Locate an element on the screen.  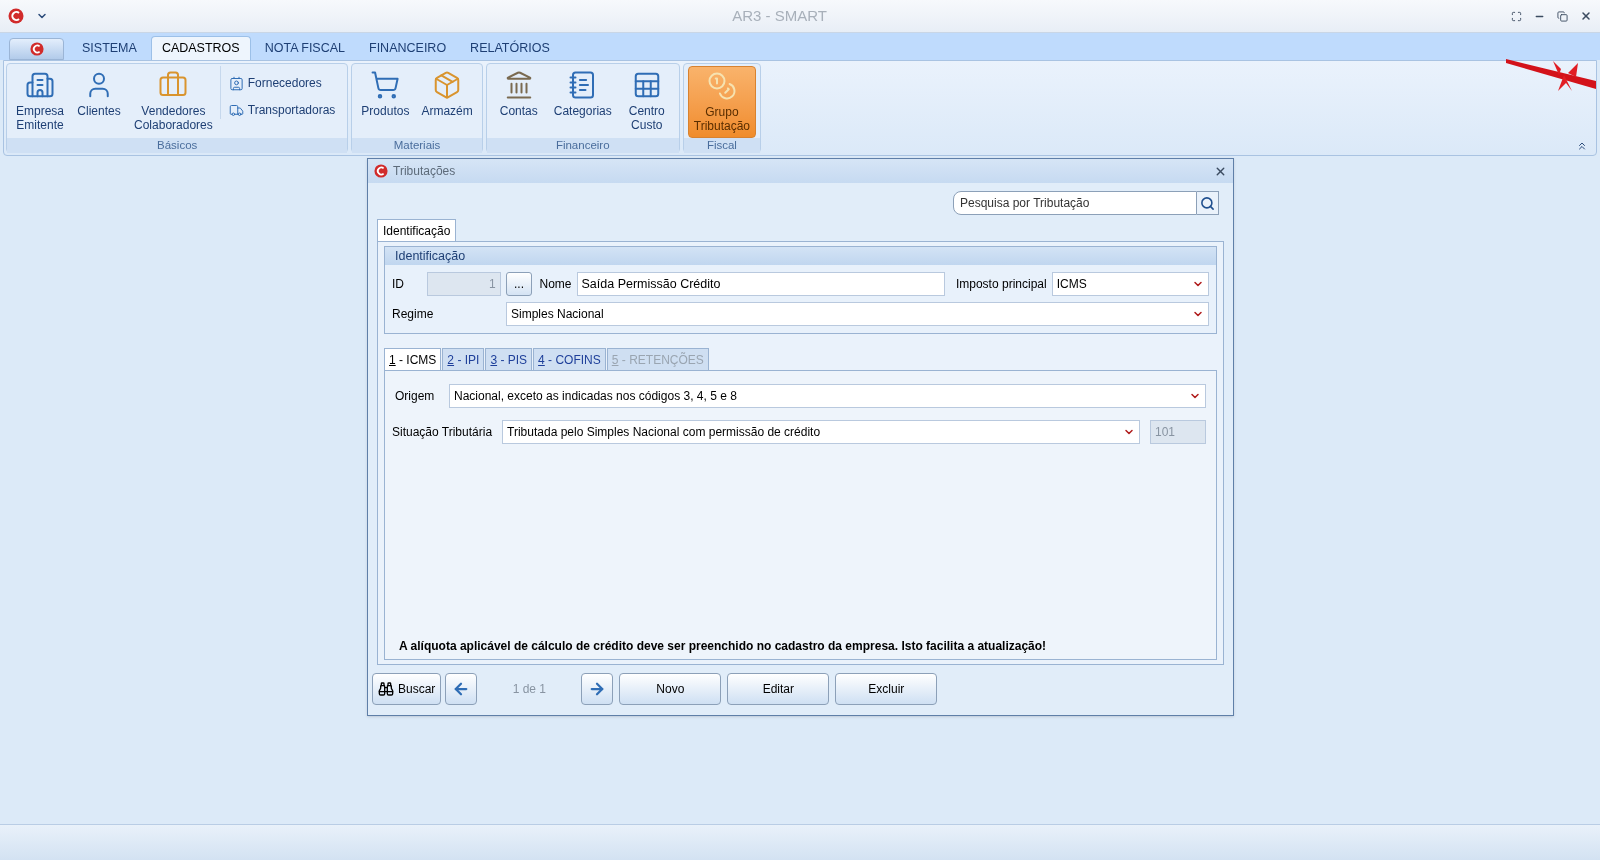
ribbon-button: Contas is located at coordinates (518, 102).